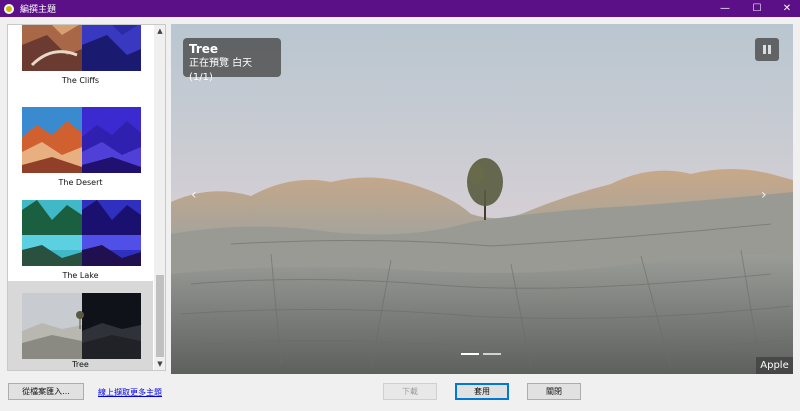 This screenshot has height=411, width=800. I want to click on window-title: 編撰主題, so click(38, 10).